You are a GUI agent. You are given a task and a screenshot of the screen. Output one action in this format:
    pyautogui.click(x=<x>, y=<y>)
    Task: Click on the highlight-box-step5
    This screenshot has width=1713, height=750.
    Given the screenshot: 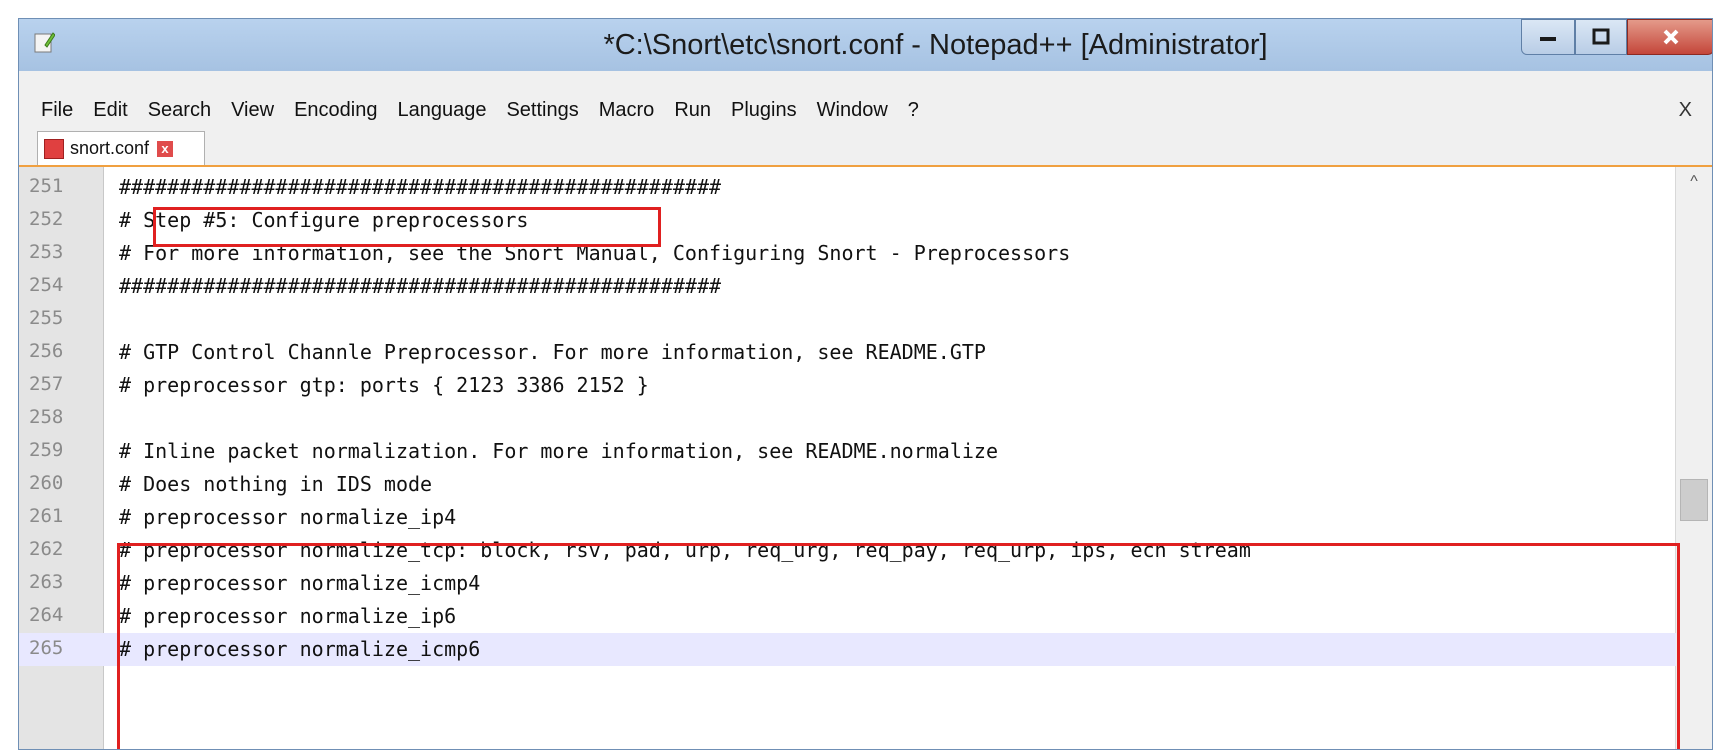 What is the action you would take?
    pyautogui.click(x=407, y=227)
    